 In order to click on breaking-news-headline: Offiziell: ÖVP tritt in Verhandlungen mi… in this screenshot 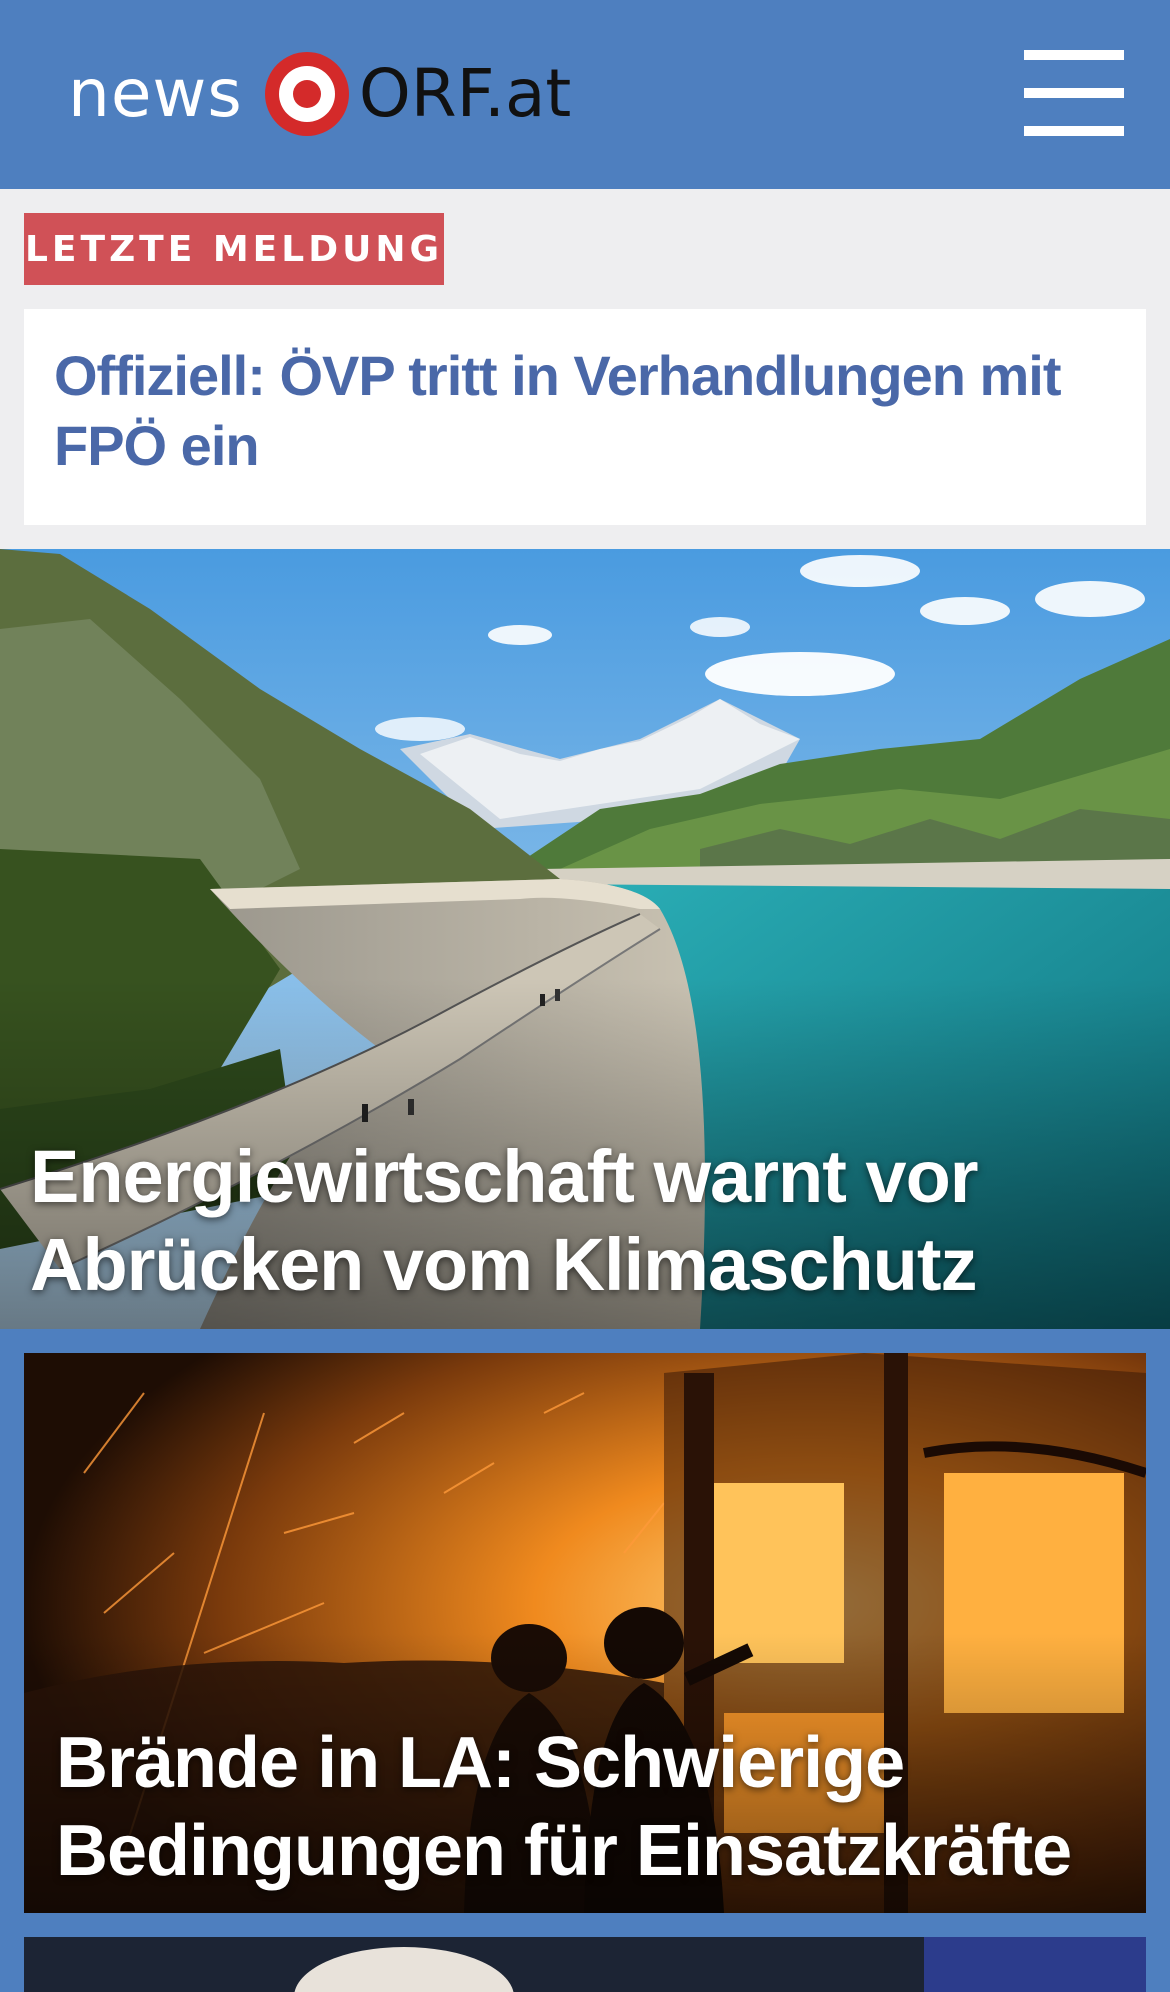, I will do `click(557, 410)`.